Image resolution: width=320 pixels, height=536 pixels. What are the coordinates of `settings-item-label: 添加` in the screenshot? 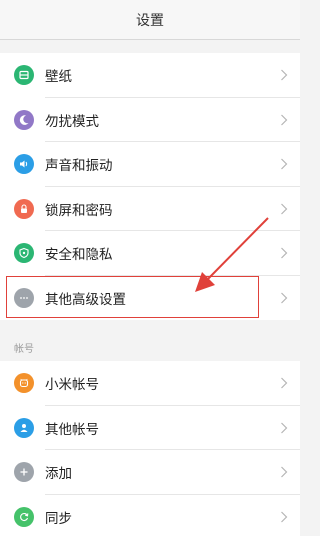 It's located at (58, 474).